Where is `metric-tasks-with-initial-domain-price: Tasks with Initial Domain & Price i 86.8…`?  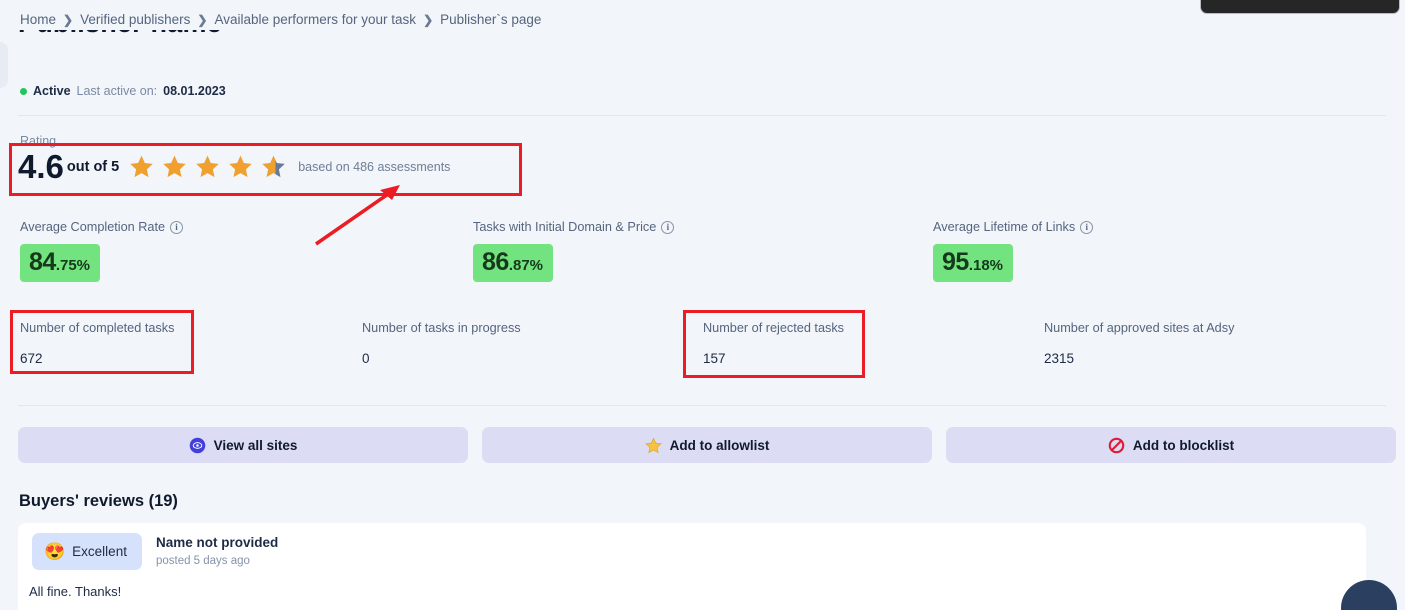
metric-tasks-with-initial-domain-price: Tasks with Initial Domain & Price i 86.8… is located at coordinates (574, 251).